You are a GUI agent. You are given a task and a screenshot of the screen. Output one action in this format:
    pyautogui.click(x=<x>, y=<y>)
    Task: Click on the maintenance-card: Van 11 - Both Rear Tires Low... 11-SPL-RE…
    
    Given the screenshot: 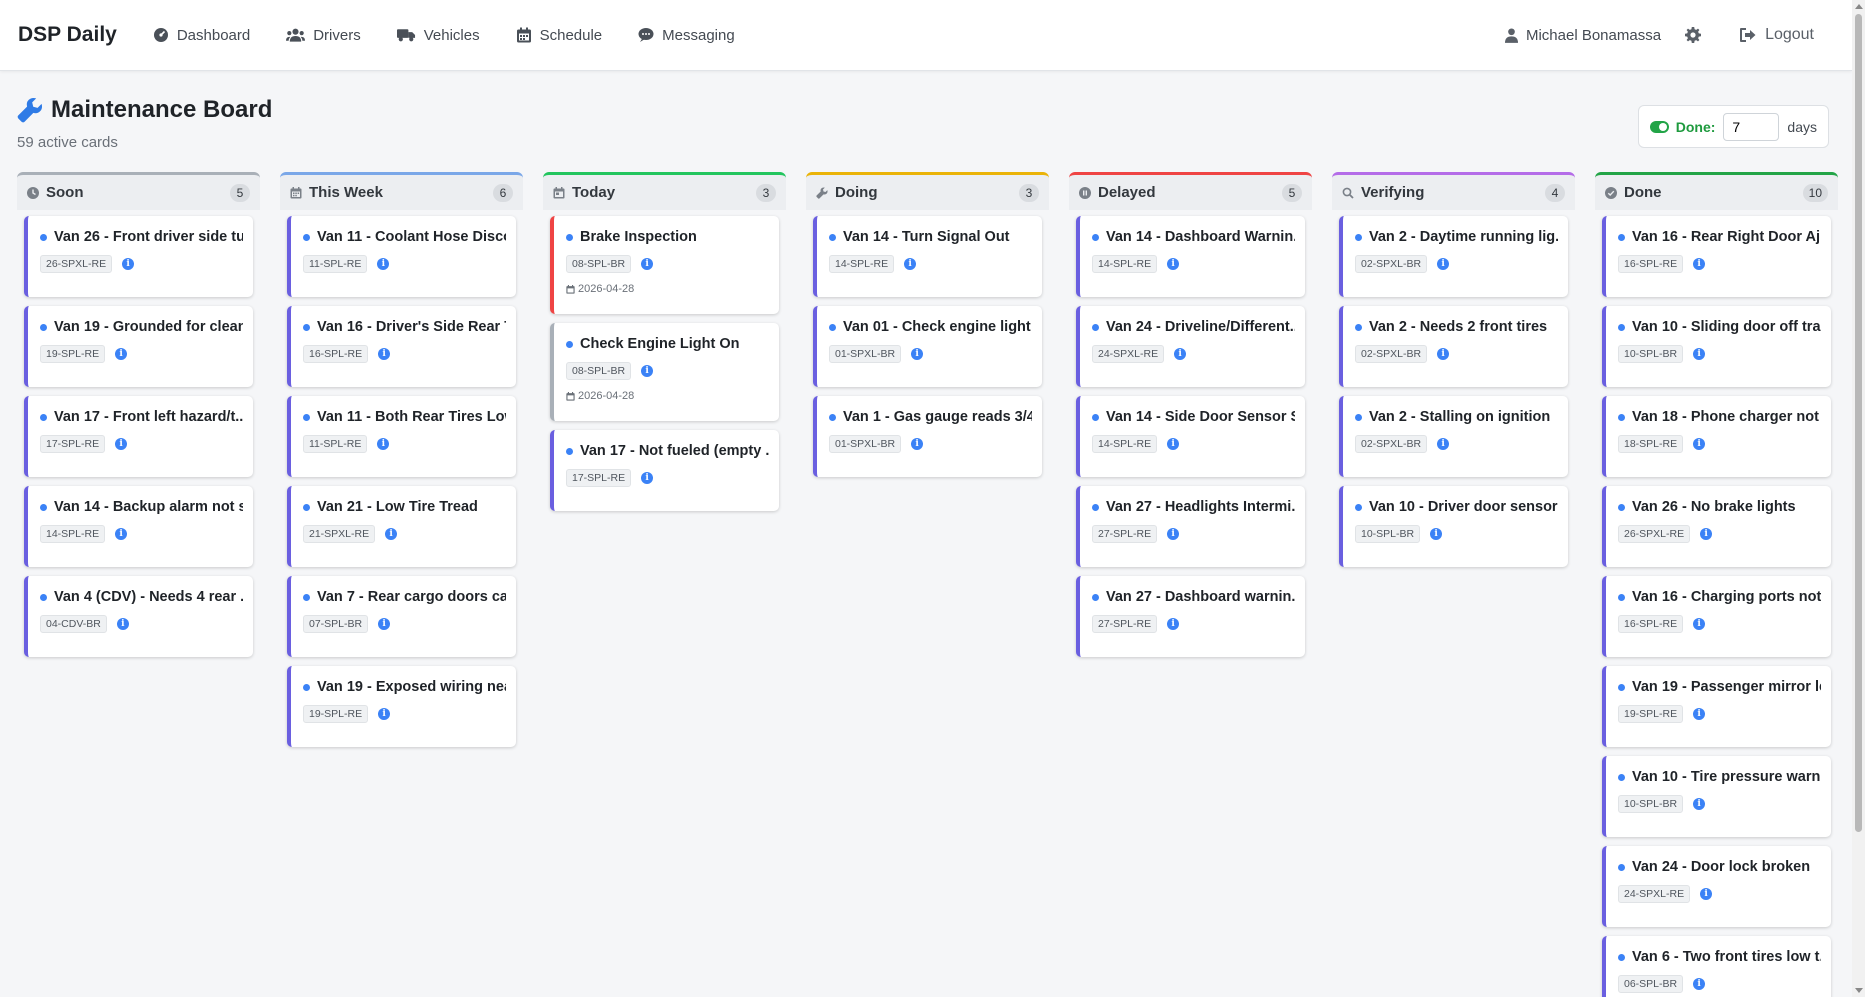 What is the action you would take?
    pyautogui.click(x=401, y=436)
    